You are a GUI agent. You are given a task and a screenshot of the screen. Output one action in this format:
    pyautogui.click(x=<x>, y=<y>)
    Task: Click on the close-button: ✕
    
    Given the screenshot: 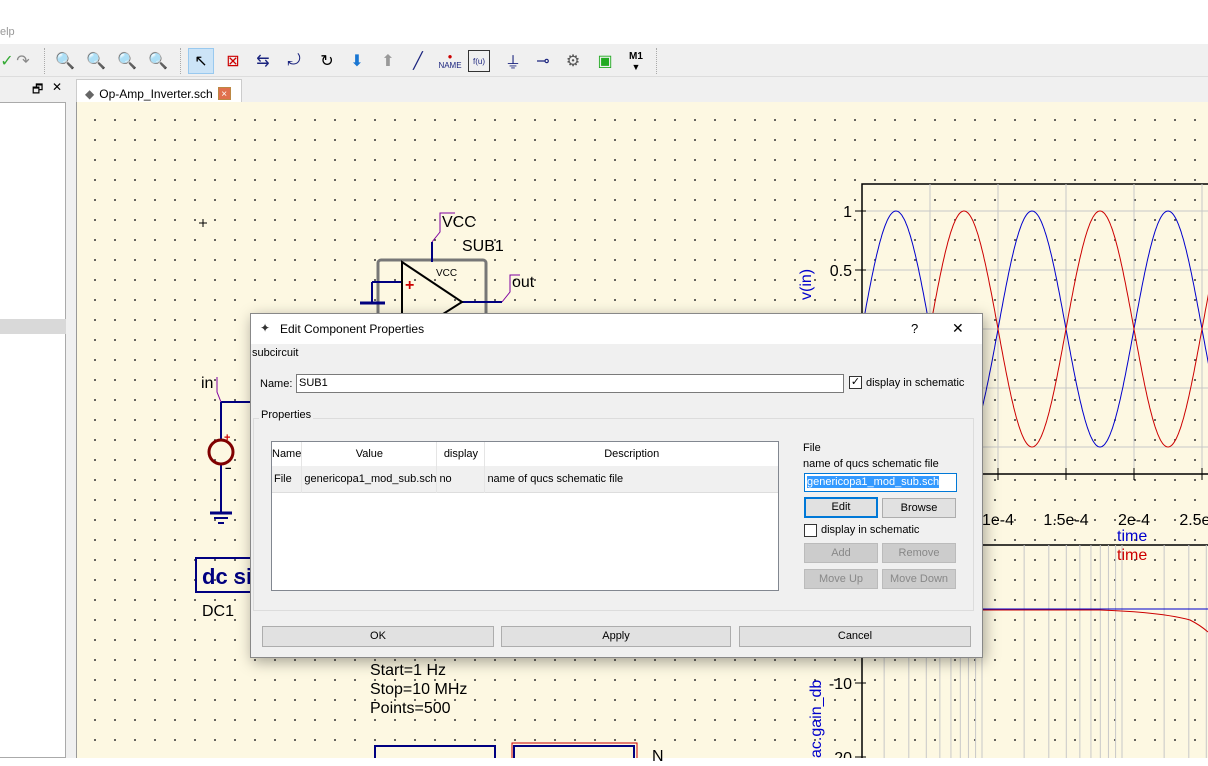 What is the action you would take?
    pyautogui.click(x=958, y=328)
    